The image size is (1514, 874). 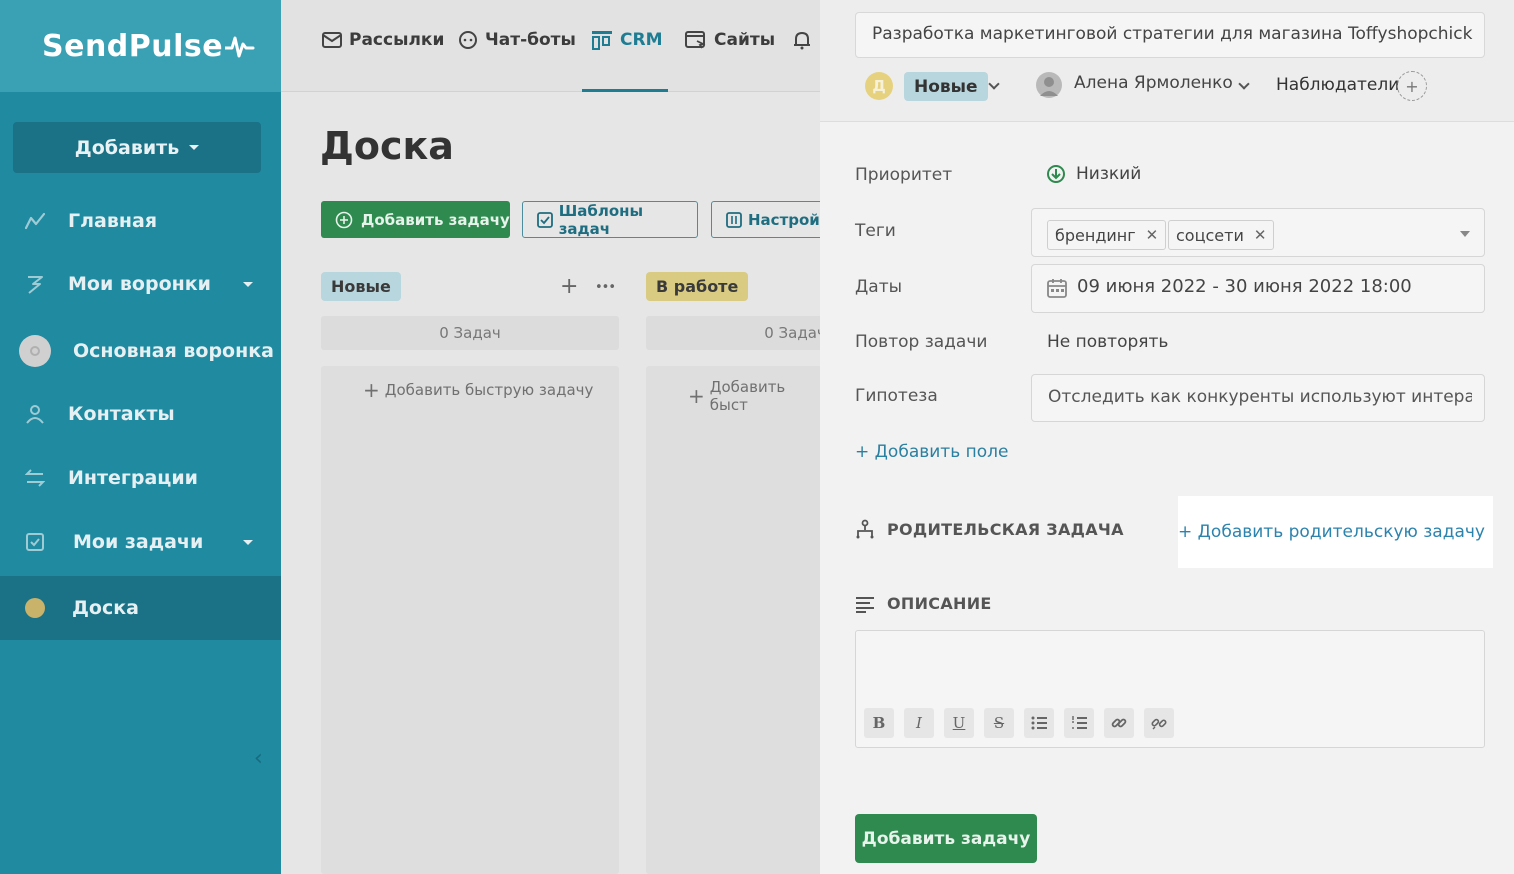 I want to click on arrow-down-circle-icon, so click(x=1056, y=174).